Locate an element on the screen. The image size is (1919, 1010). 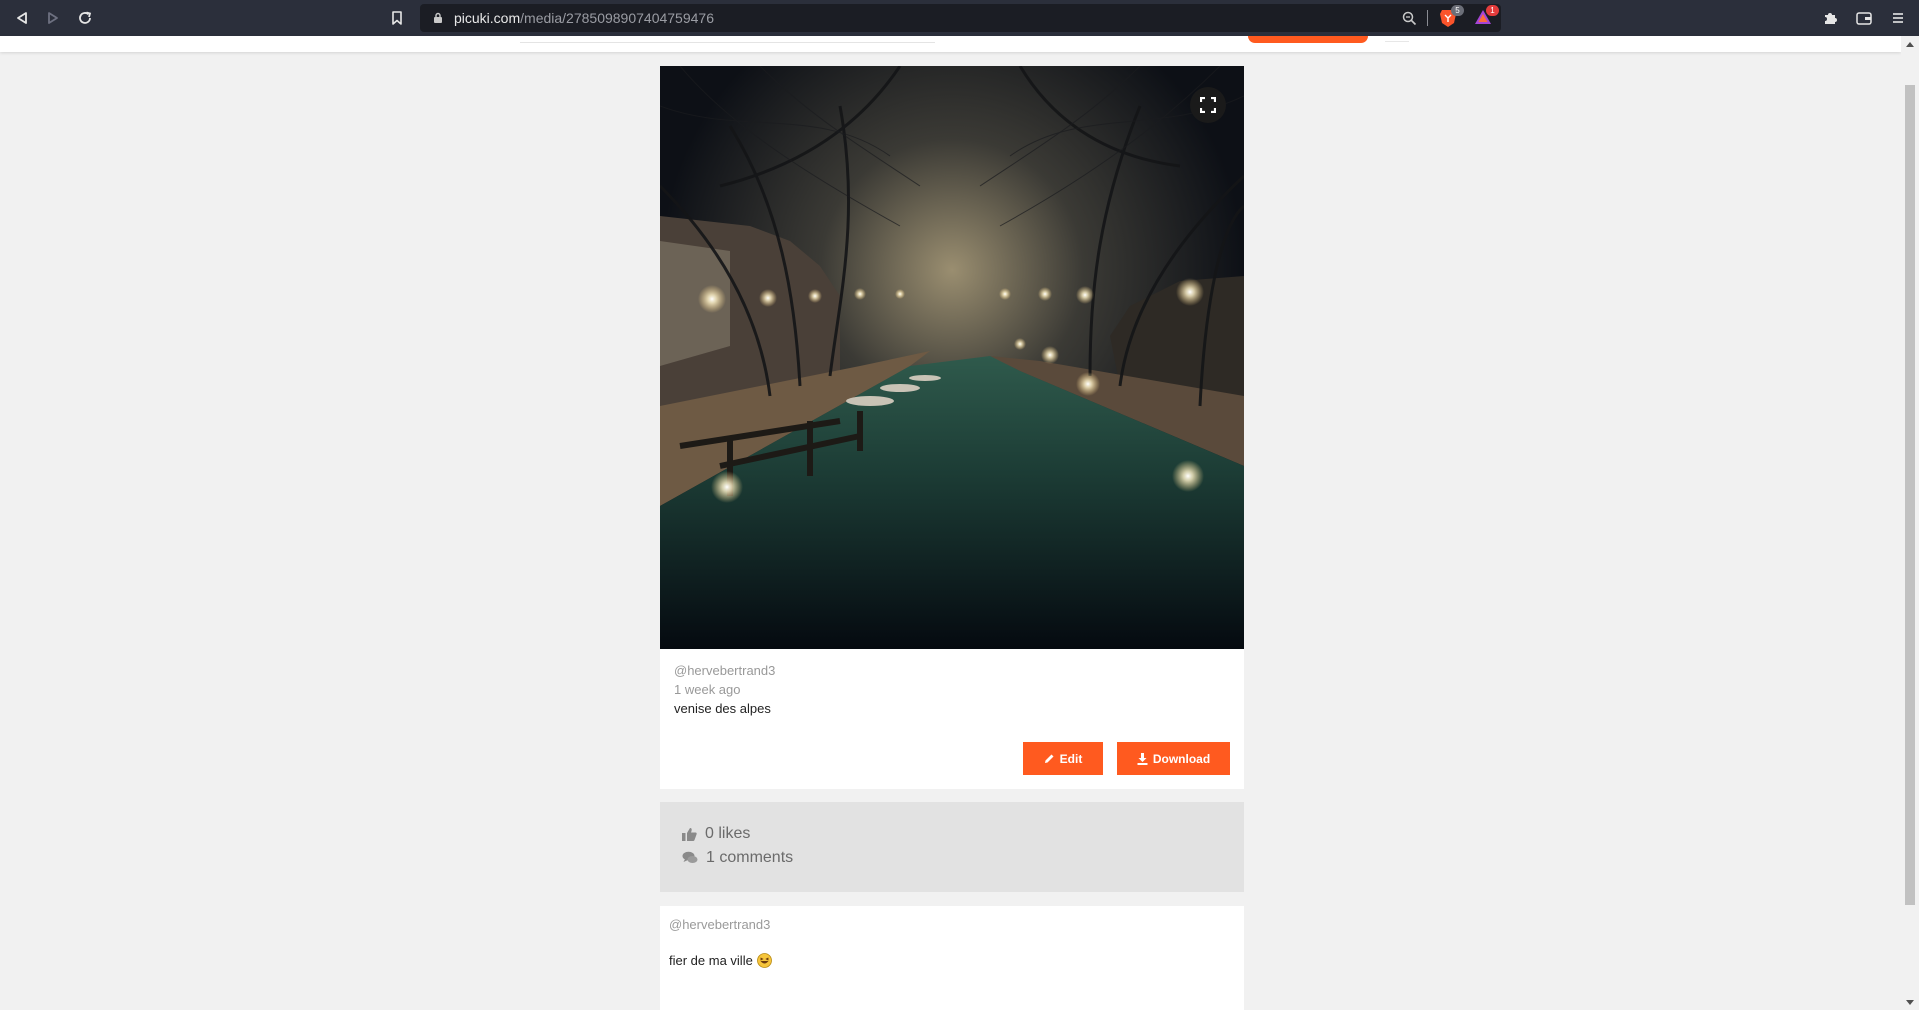
scrollbar-thumb is located at coordinates (1910, 495).